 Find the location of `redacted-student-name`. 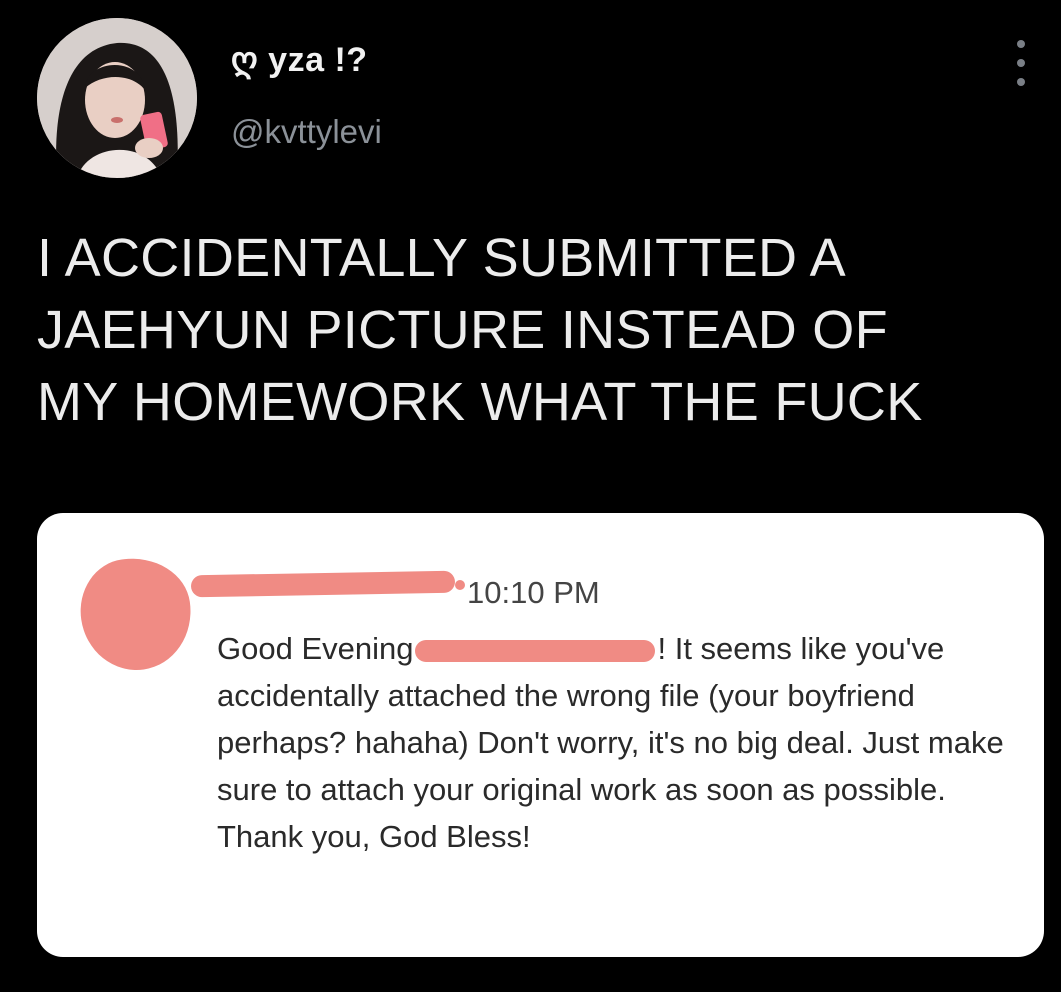

redacted-student-name is located at coordinates (535, 650).